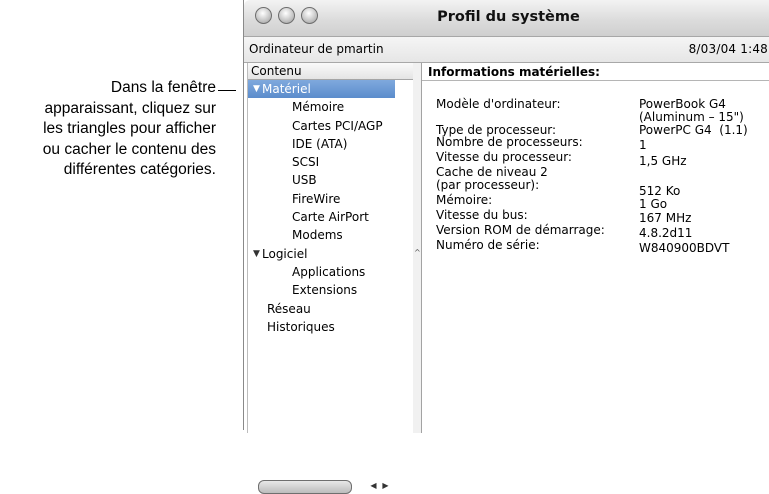 The height and width of the screenshot is (494, 769). Describe the element at coordinates (385, 486) in the screenshot. I see `scroll-right-icon: ▶` at that location.